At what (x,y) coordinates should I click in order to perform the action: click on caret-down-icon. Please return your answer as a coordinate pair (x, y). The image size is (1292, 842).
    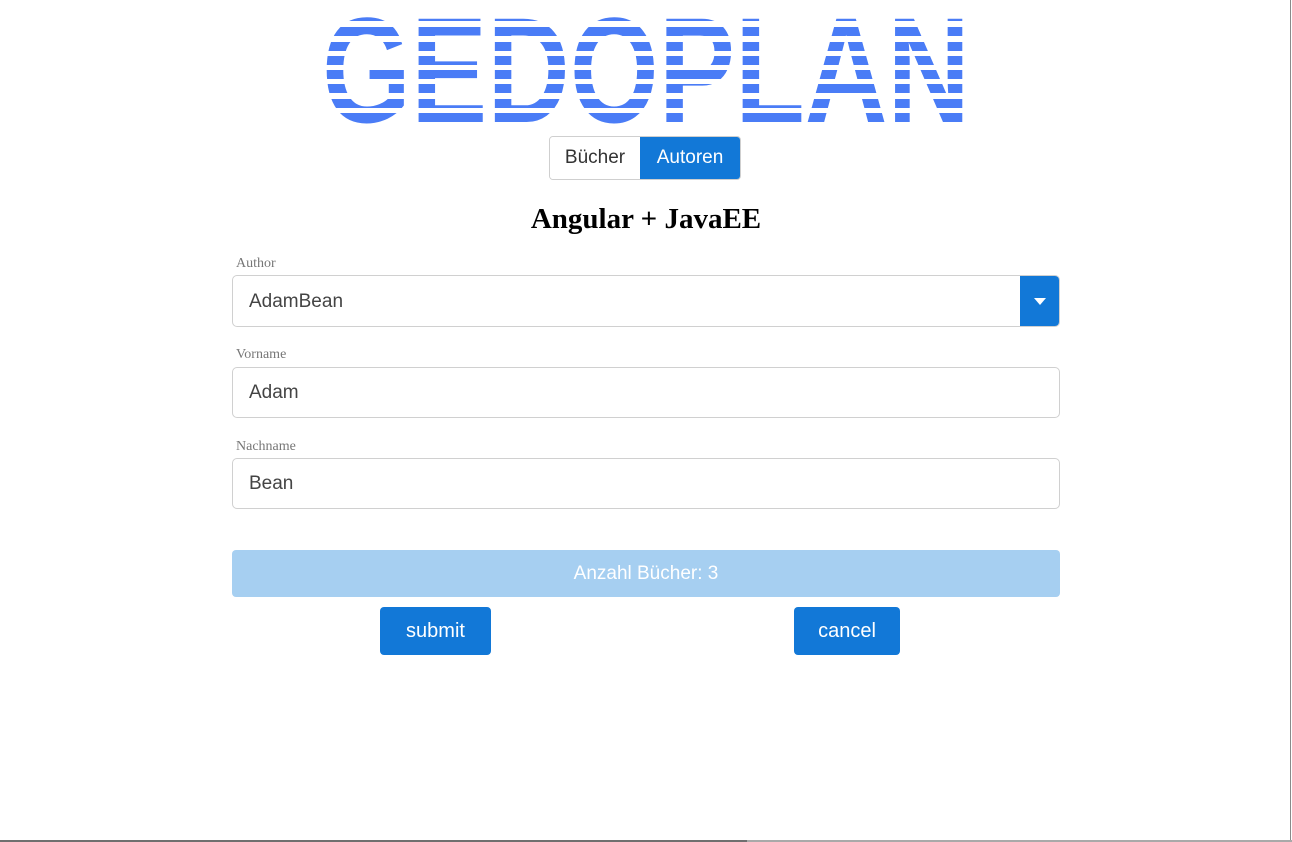
    Looking at the image, I should click on (1040, 301).